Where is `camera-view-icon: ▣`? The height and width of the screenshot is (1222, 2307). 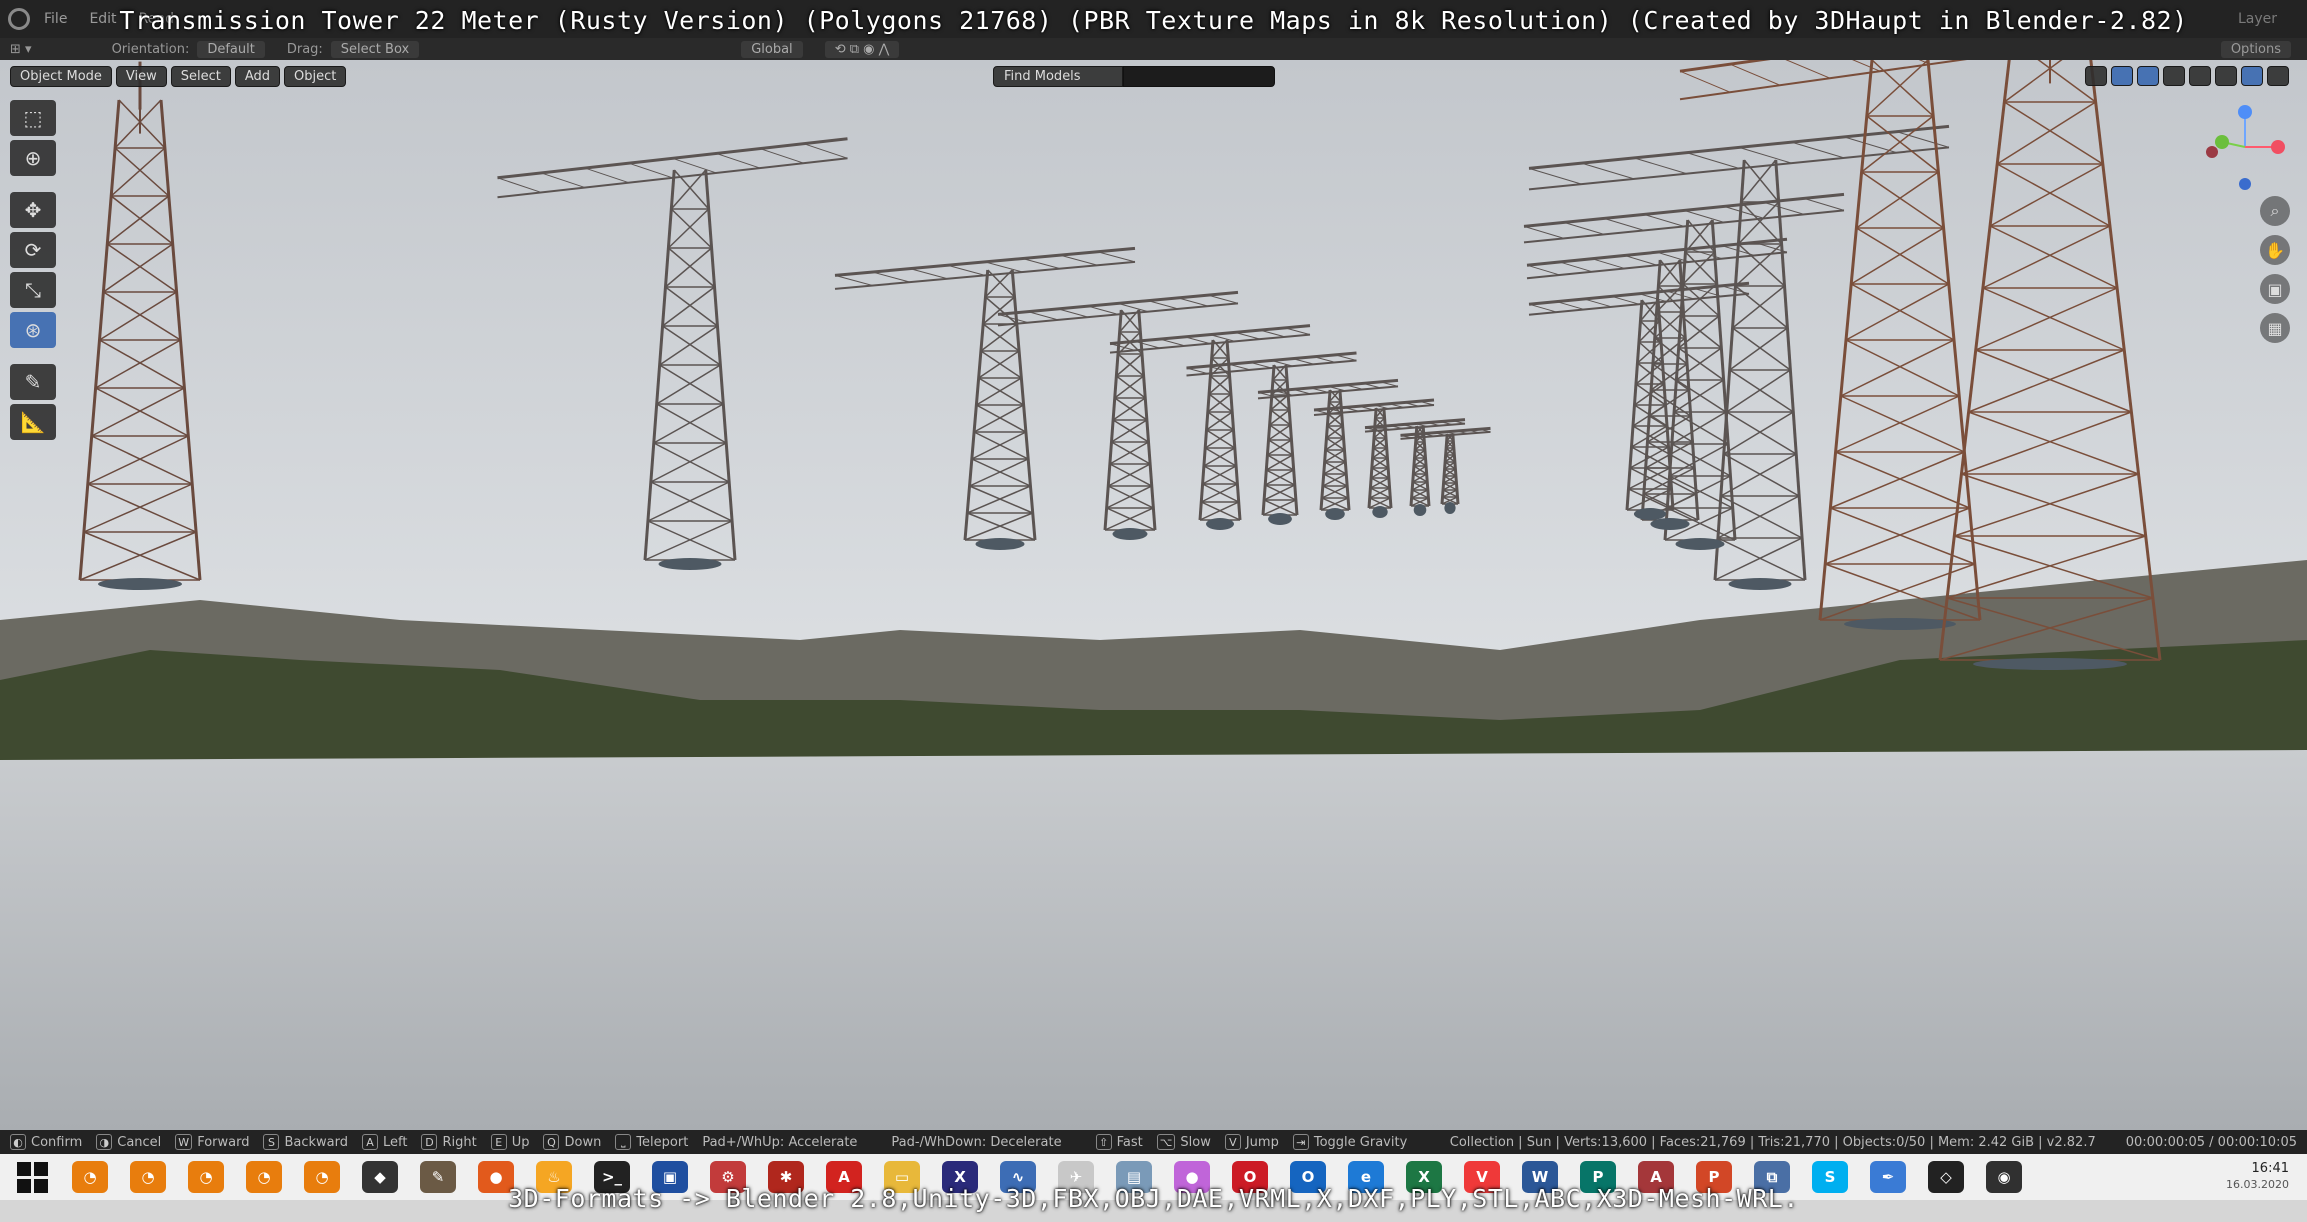 camera-view-icon: ▣ is located at coordinates (2275, 289).